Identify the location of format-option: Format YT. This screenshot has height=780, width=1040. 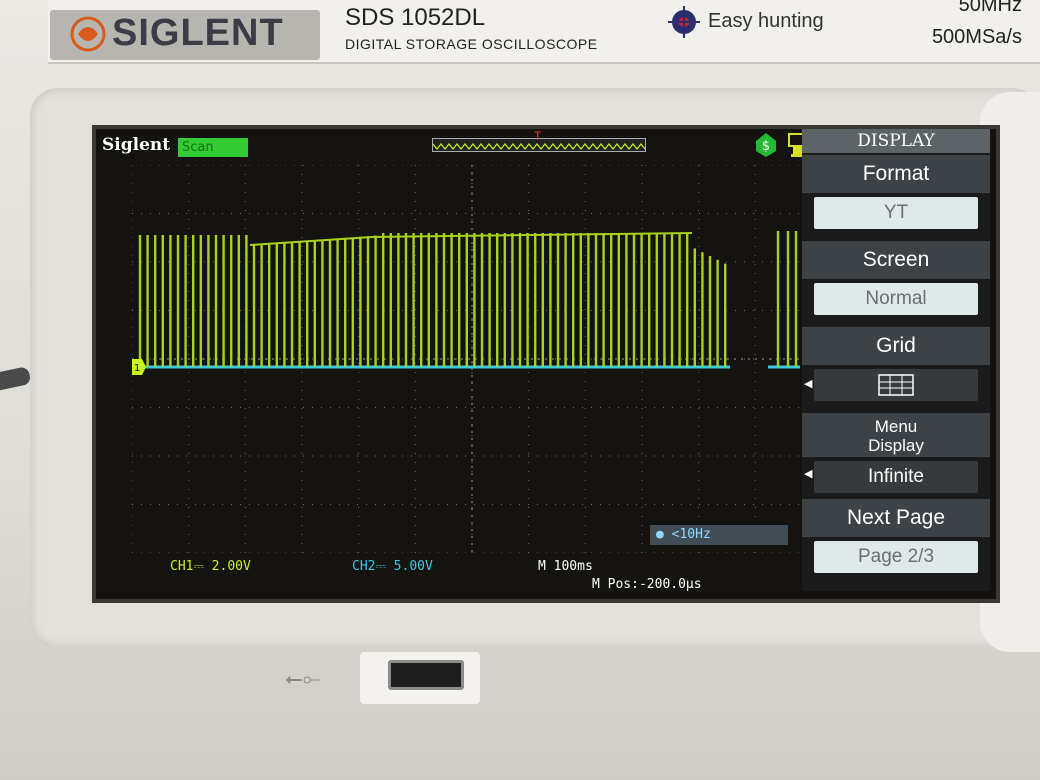
(896, 192).